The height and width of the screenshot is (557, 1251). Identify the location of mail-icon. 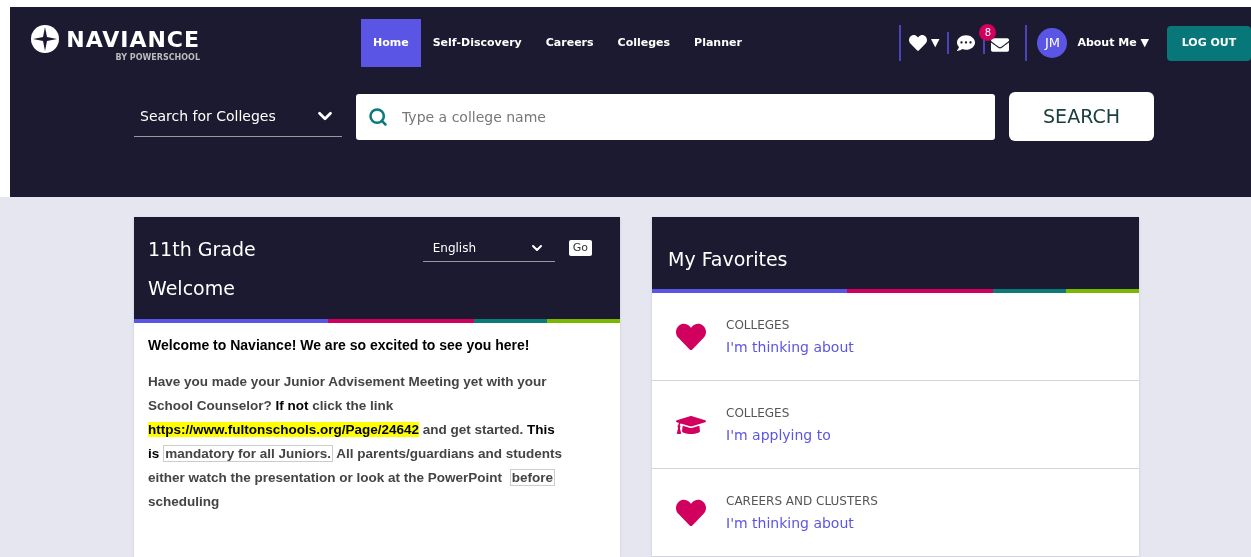
(1000, 45).